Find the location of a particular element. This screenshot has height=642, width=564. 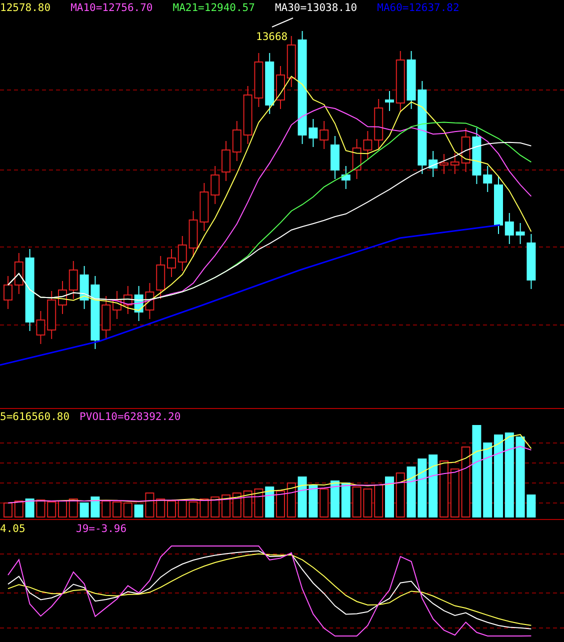

leader-line is located at coordinates (283, 23).